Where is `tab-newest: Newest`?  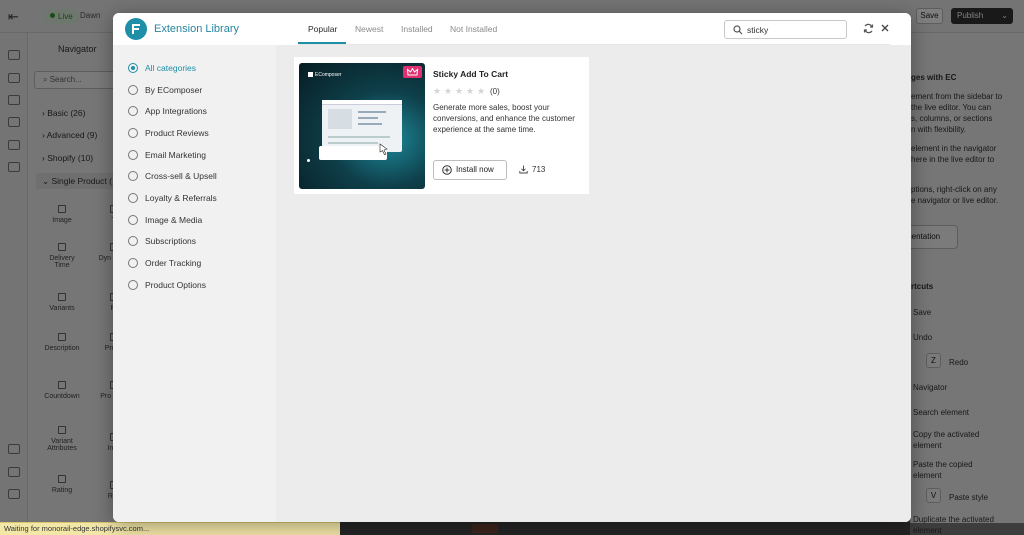 tab-newest: Newest is located at coordinates (369, 29).